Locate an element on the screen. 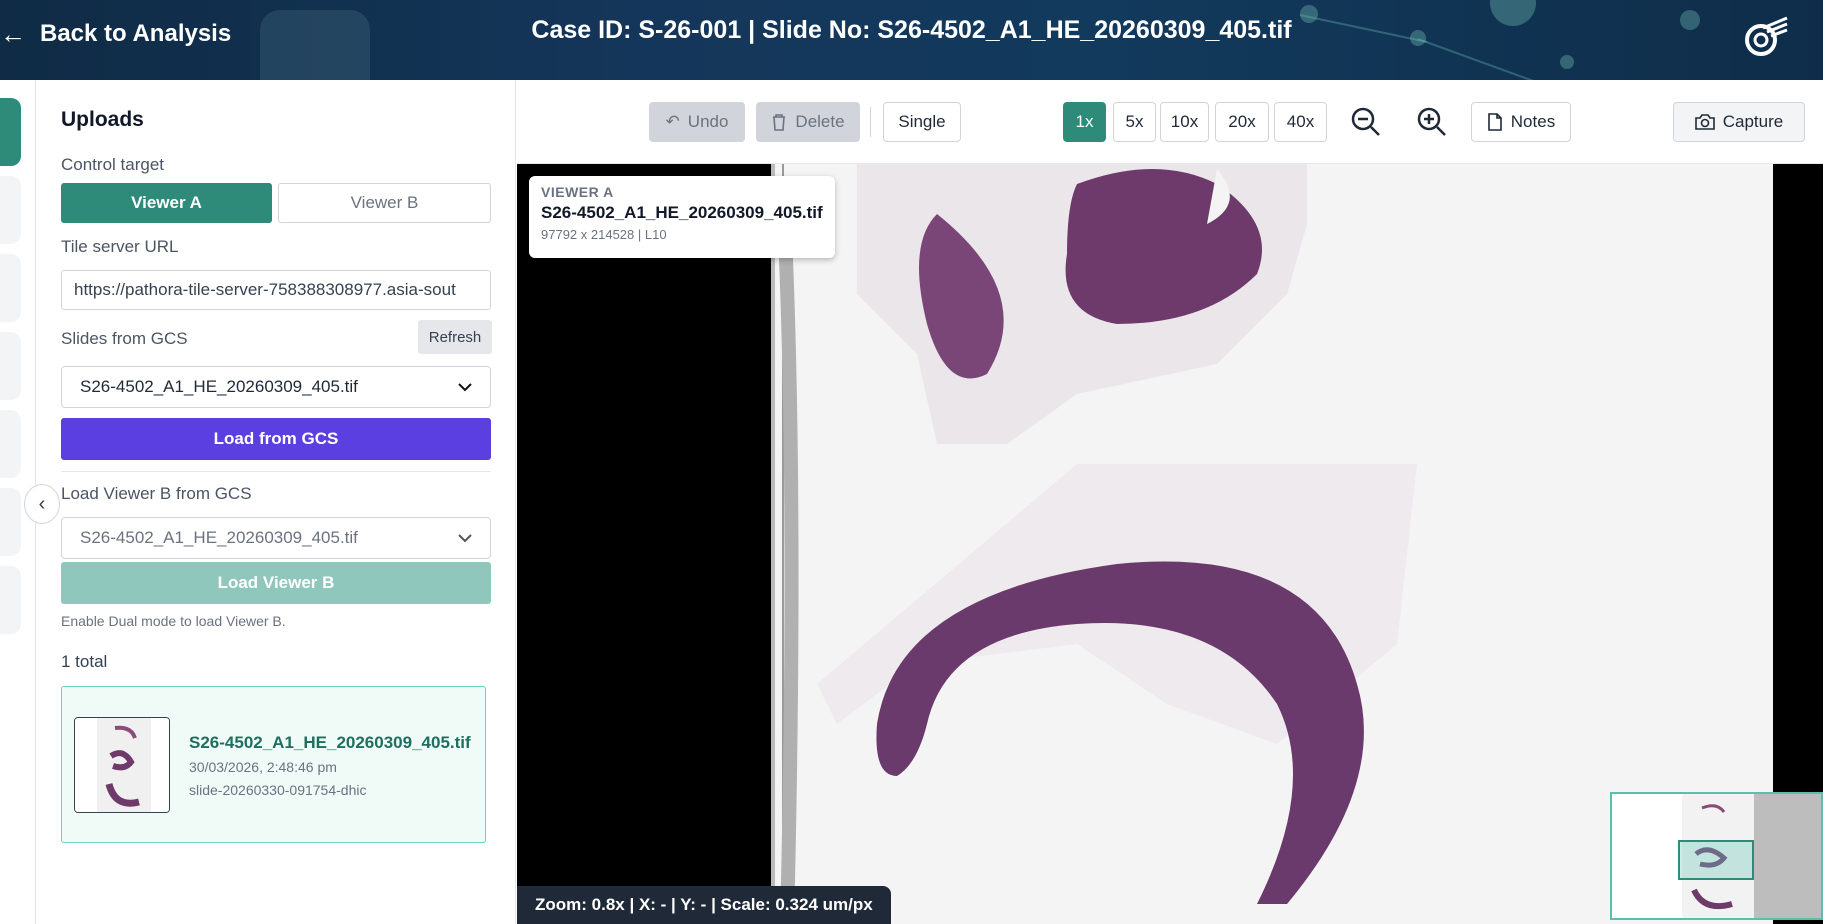  capture-label: Capture is located at coordinates (1753, 121).